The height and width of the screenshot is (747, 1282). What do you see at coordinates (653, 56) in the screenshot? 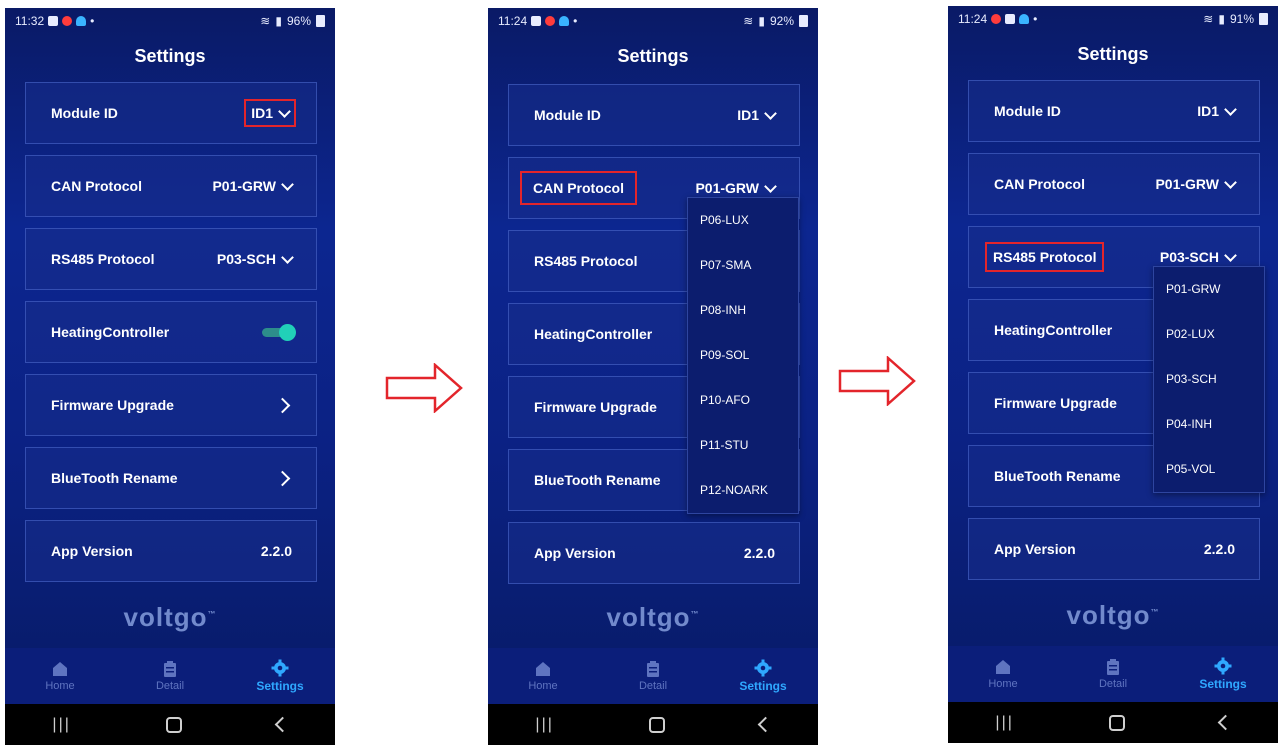
I see `page-title: Settings` at bounding box center [653, 56].